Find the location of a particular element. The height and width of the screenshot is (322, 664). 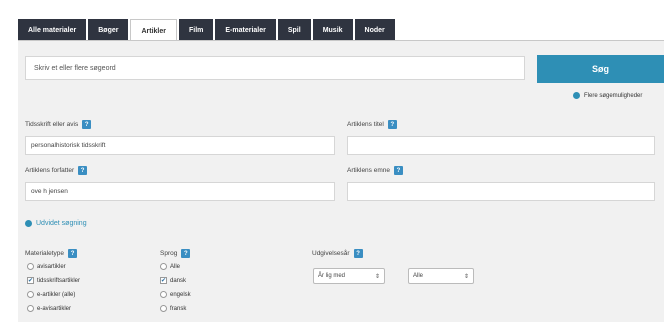

year-value-select: Alle ⇕ is located at coordinates (441, 276).